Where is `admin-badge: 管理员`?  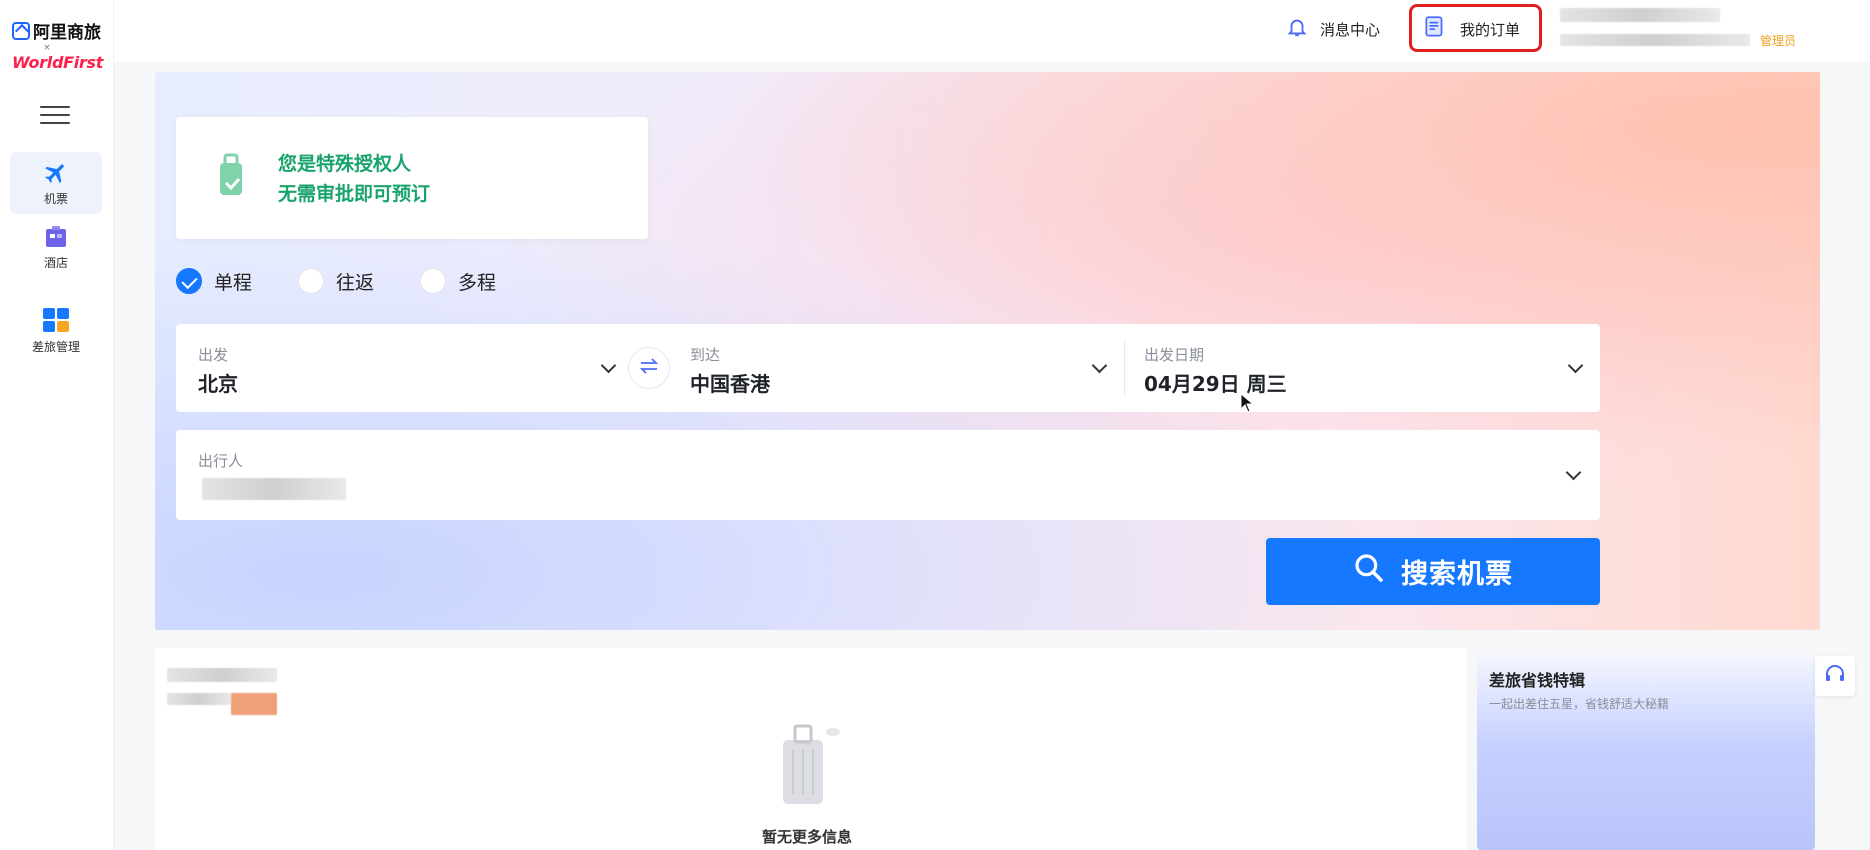 admin-badge: 管理员 is located at coordinates (1778, 41).